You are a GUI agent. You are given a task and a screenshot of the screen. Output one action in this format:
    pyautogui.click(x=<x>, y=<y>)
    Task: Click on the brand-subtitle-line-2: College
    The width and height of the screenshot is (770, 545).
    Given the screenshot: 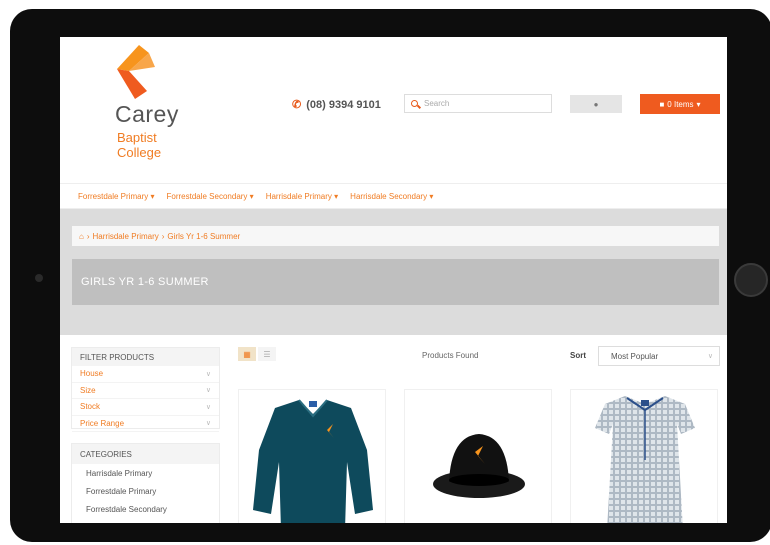 What is the action you would take?
    pyautogui.click(x=139, y=152)
    